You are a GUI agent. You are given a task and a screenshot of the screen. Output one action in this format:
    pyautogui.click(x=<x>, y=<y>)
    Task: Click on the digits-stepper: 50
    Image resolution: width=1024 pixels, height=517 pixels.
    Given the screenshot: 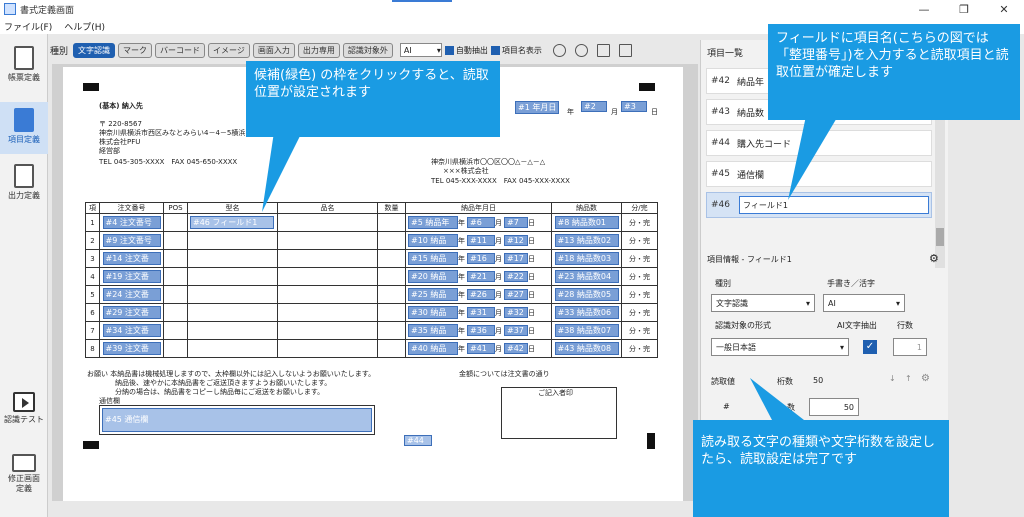 What is the action you would take?
    pyautogui.click(x=834, y=407)
    